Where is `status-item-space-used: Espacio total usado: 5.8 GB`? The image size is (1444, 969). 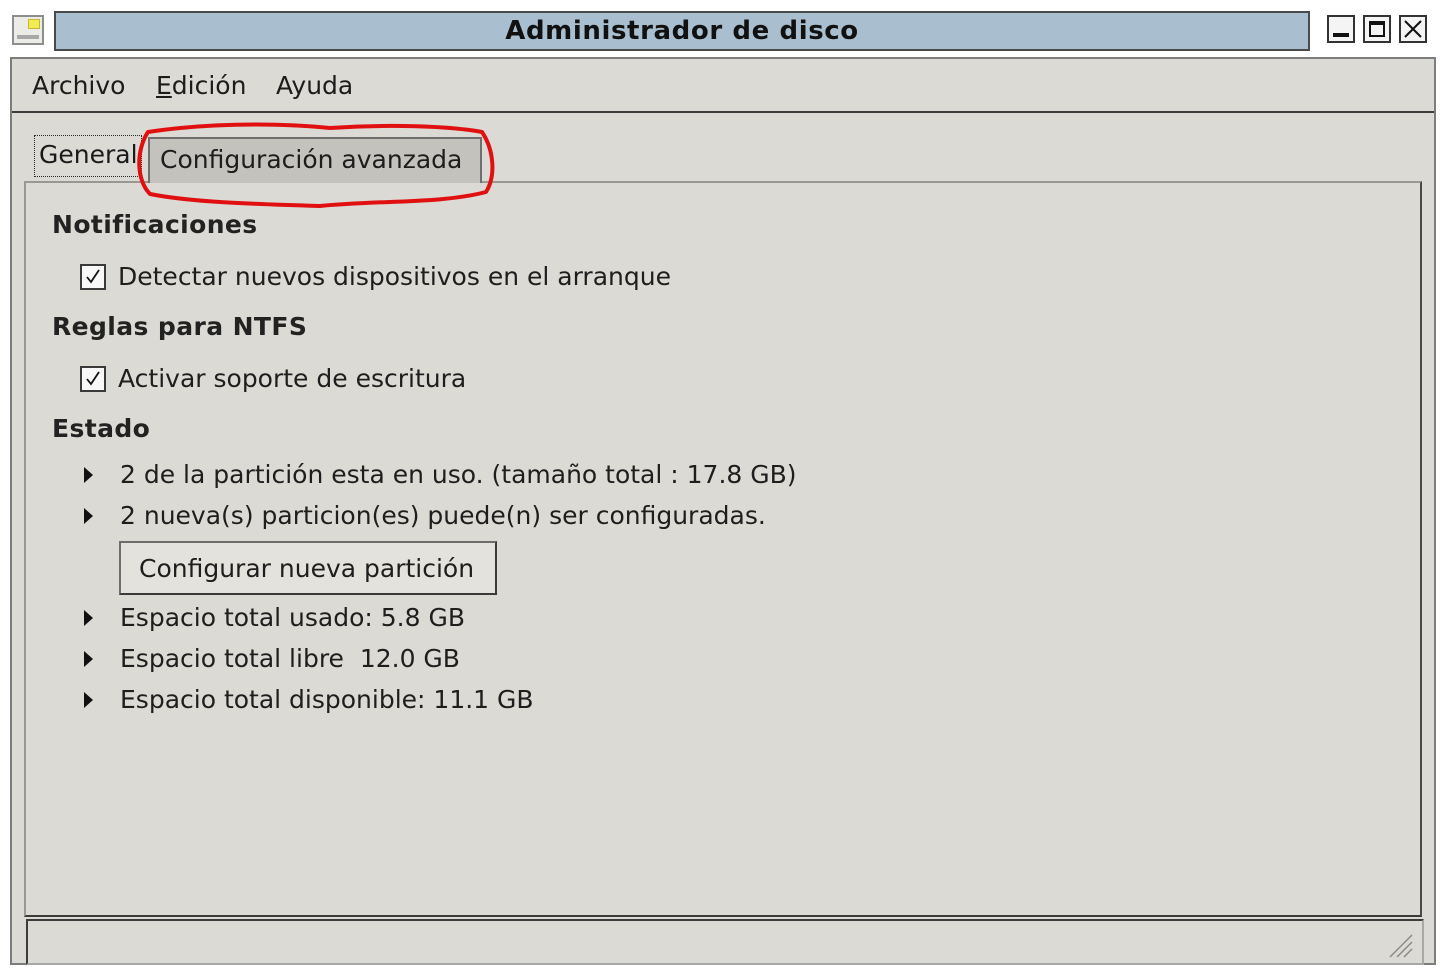
status-item-space-used: Espacio total usado: 5.8 GB is located at coordinates (274, 617).